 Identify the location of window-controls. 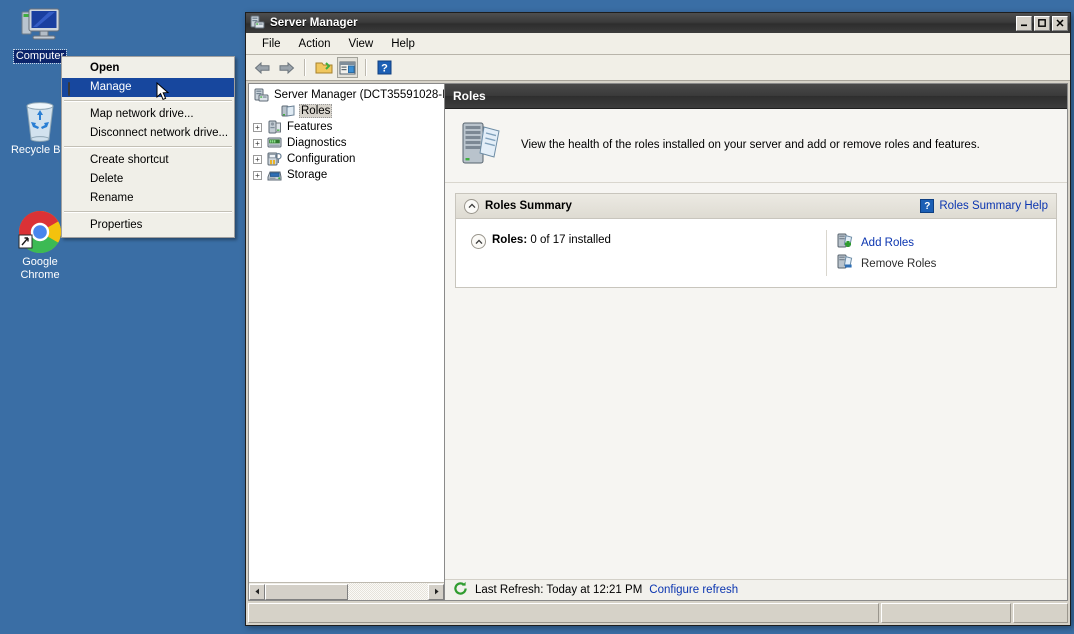
(1042, 23).